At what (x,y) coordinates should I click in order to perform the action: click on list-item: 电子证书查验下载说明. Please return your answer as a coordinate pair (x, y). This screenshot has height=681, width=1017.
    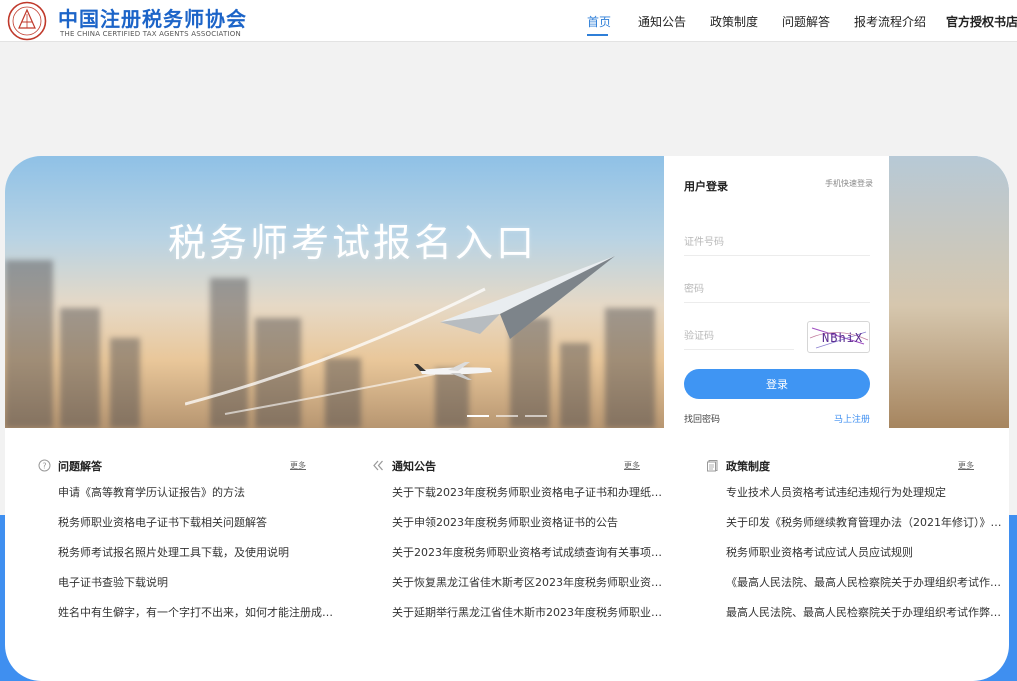
    Looking at the image, I should click on (198, 589).